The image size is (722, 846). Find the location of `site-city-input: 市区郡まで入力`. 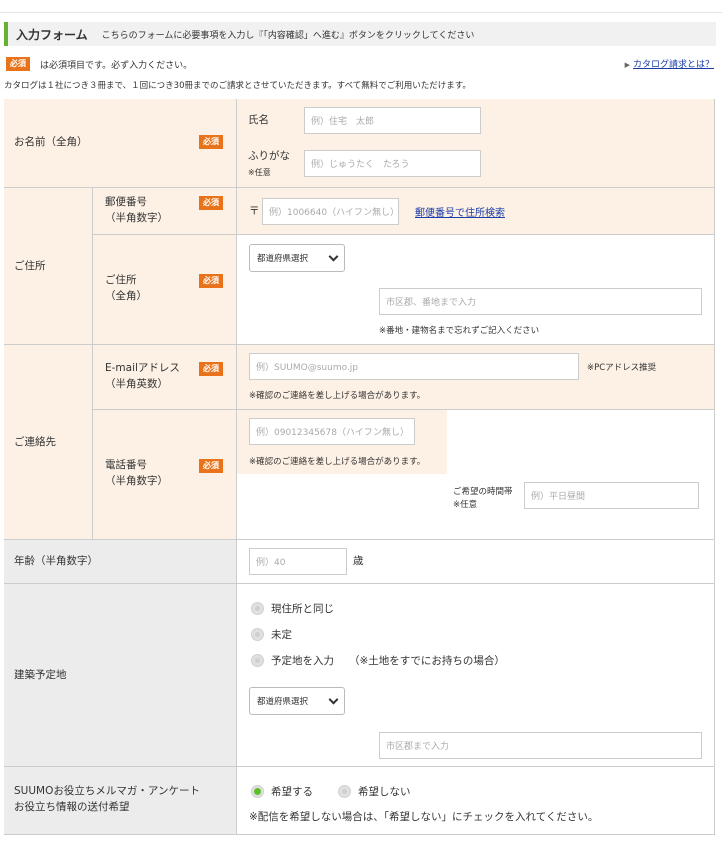

site-city-input: 市区郡まで入力 is located at coordinates (540, 745).